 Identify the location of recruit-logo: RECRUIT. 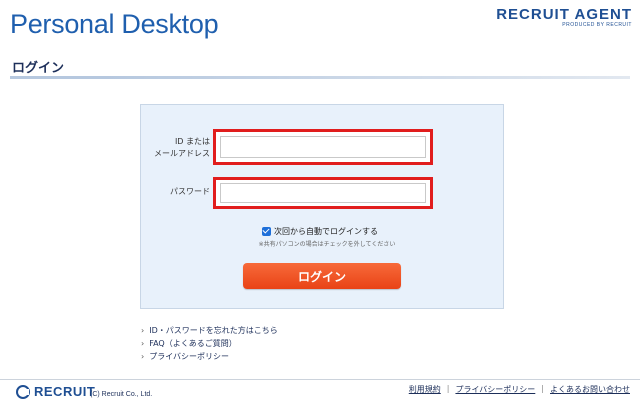
(55, 391).